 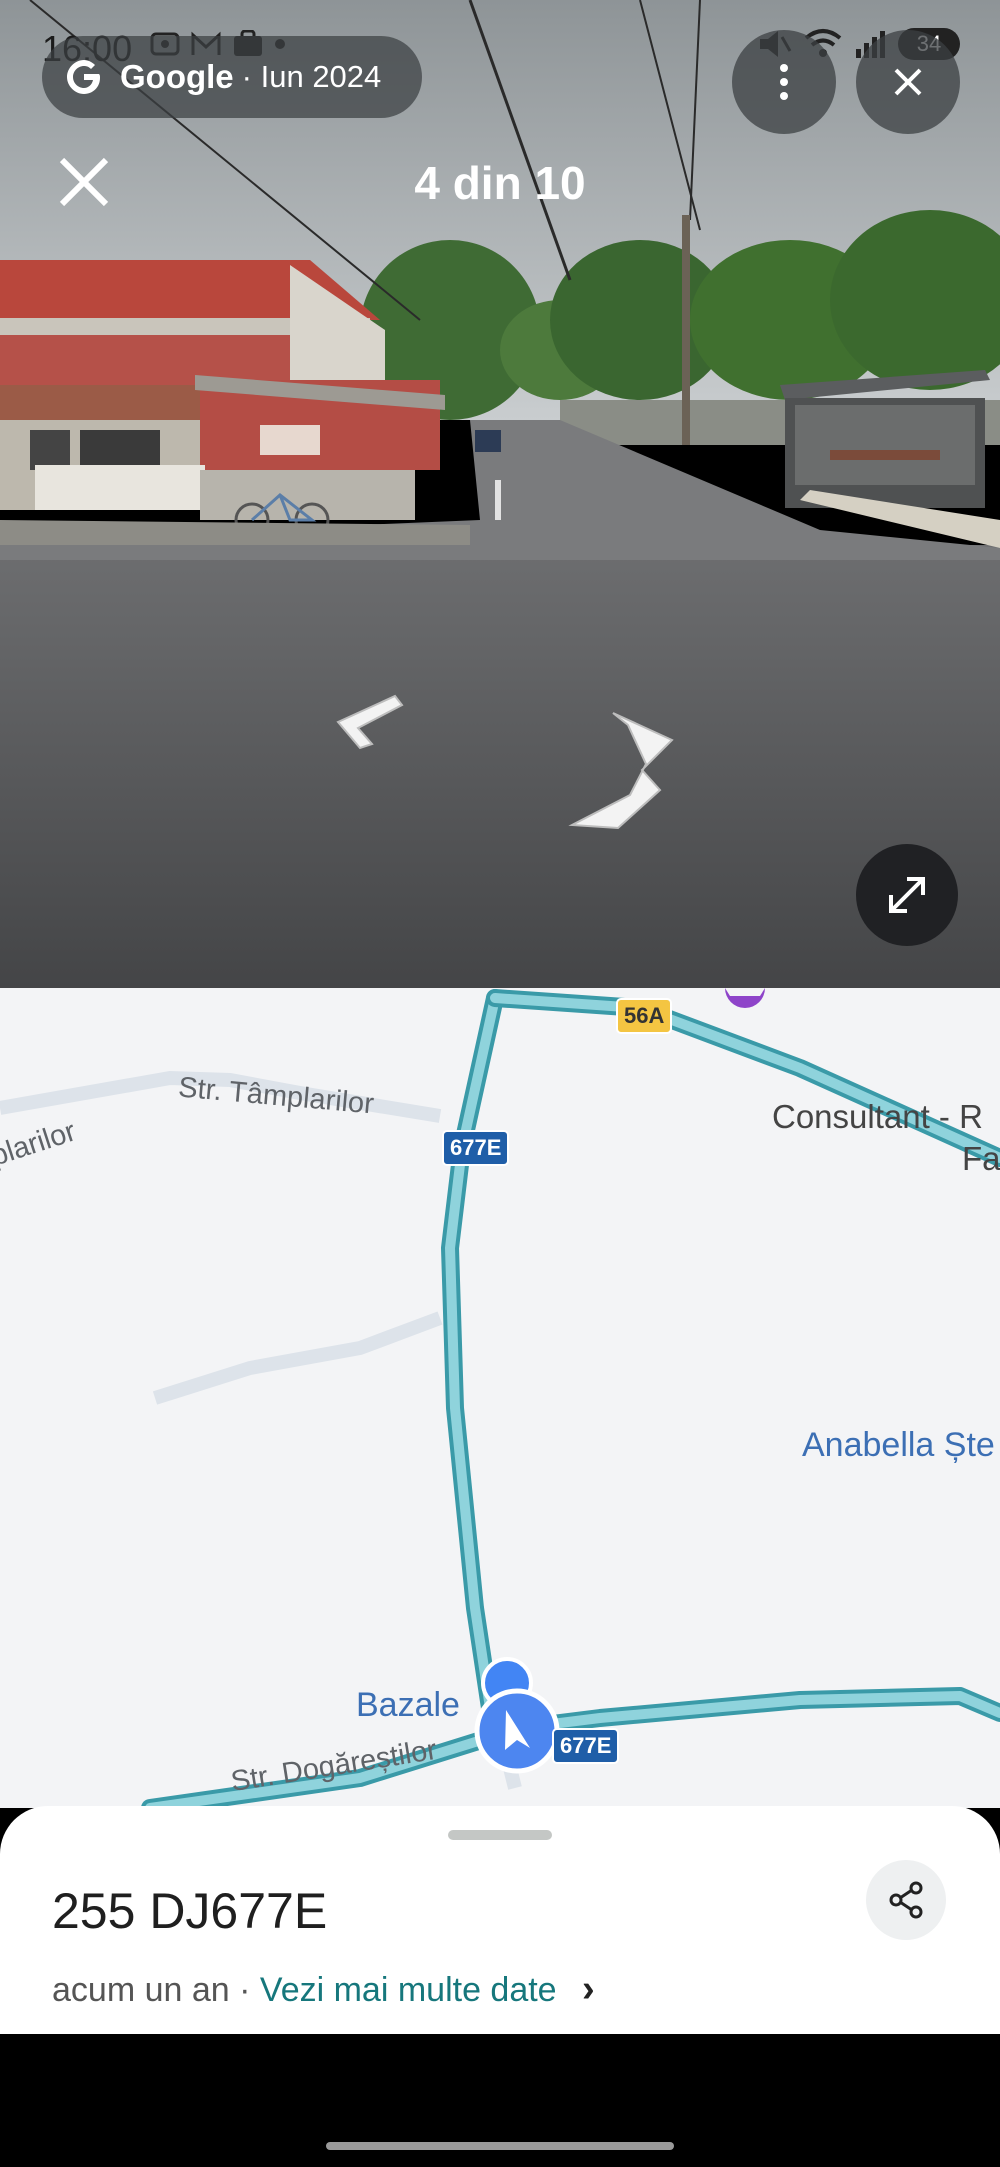 What do you see at coordinates (311, 76) in the screenshot?
I see `capture-date: · Iun 2024` at bounding box center [311, 76].